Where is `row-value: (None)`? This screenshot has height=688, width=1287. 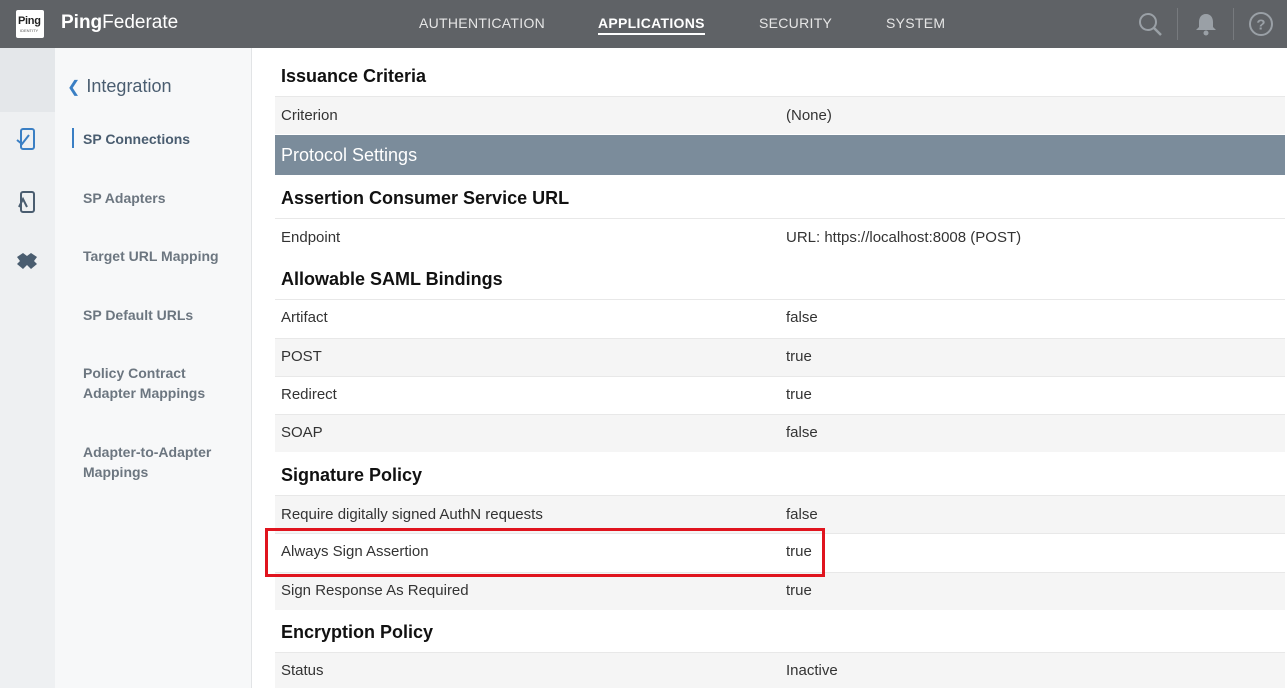
row-value: (None) is located at coordinates (809, 115).